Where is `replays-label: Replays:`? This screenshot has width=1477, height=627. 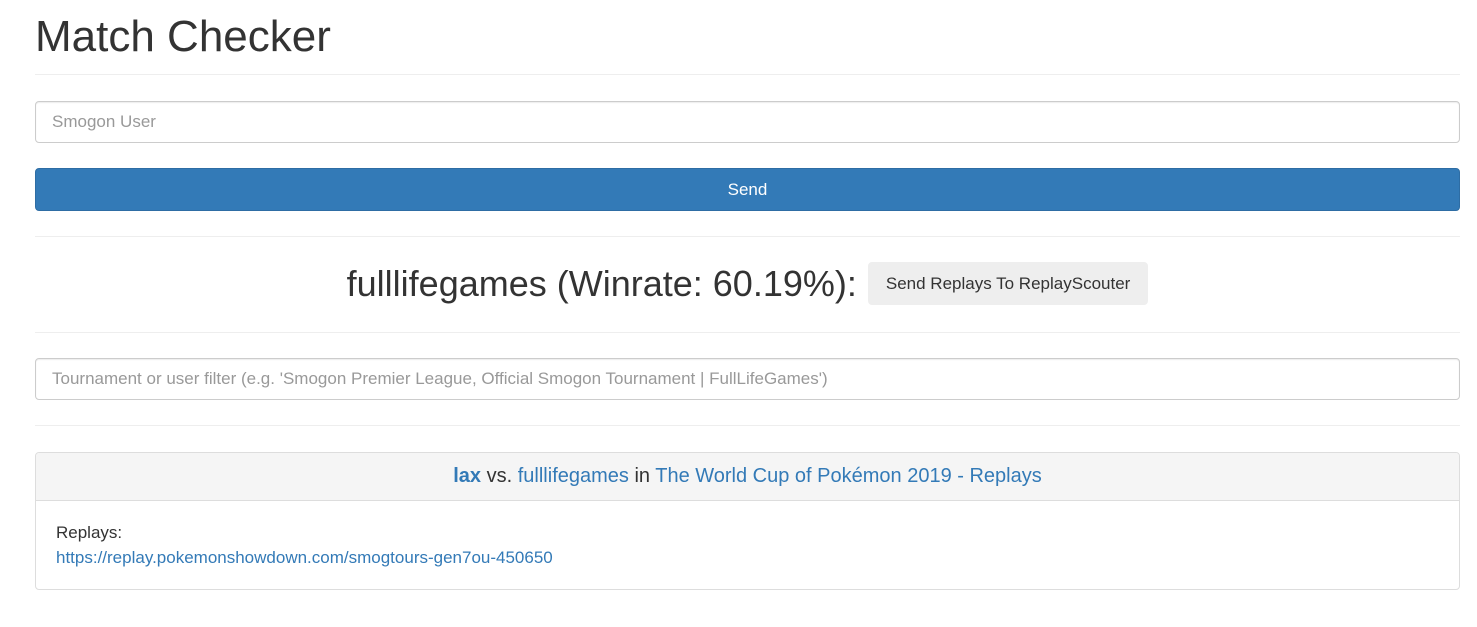 replays-label: Replays: is located at coordinates (89, 532).